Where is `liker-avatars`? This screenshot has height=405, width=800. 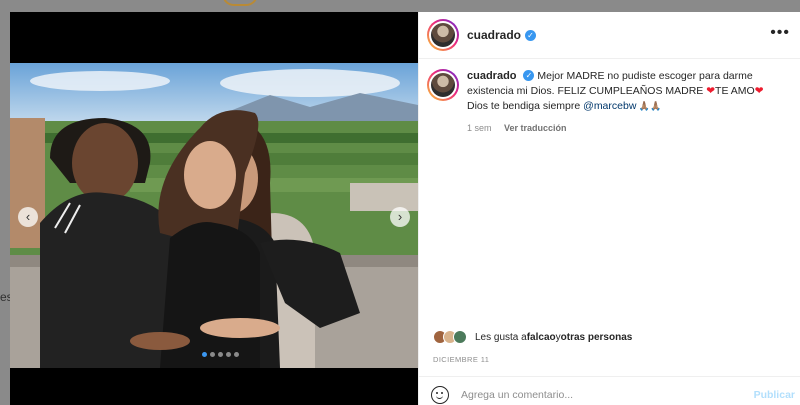
liker-avatars is located at coordinates (450, 337).